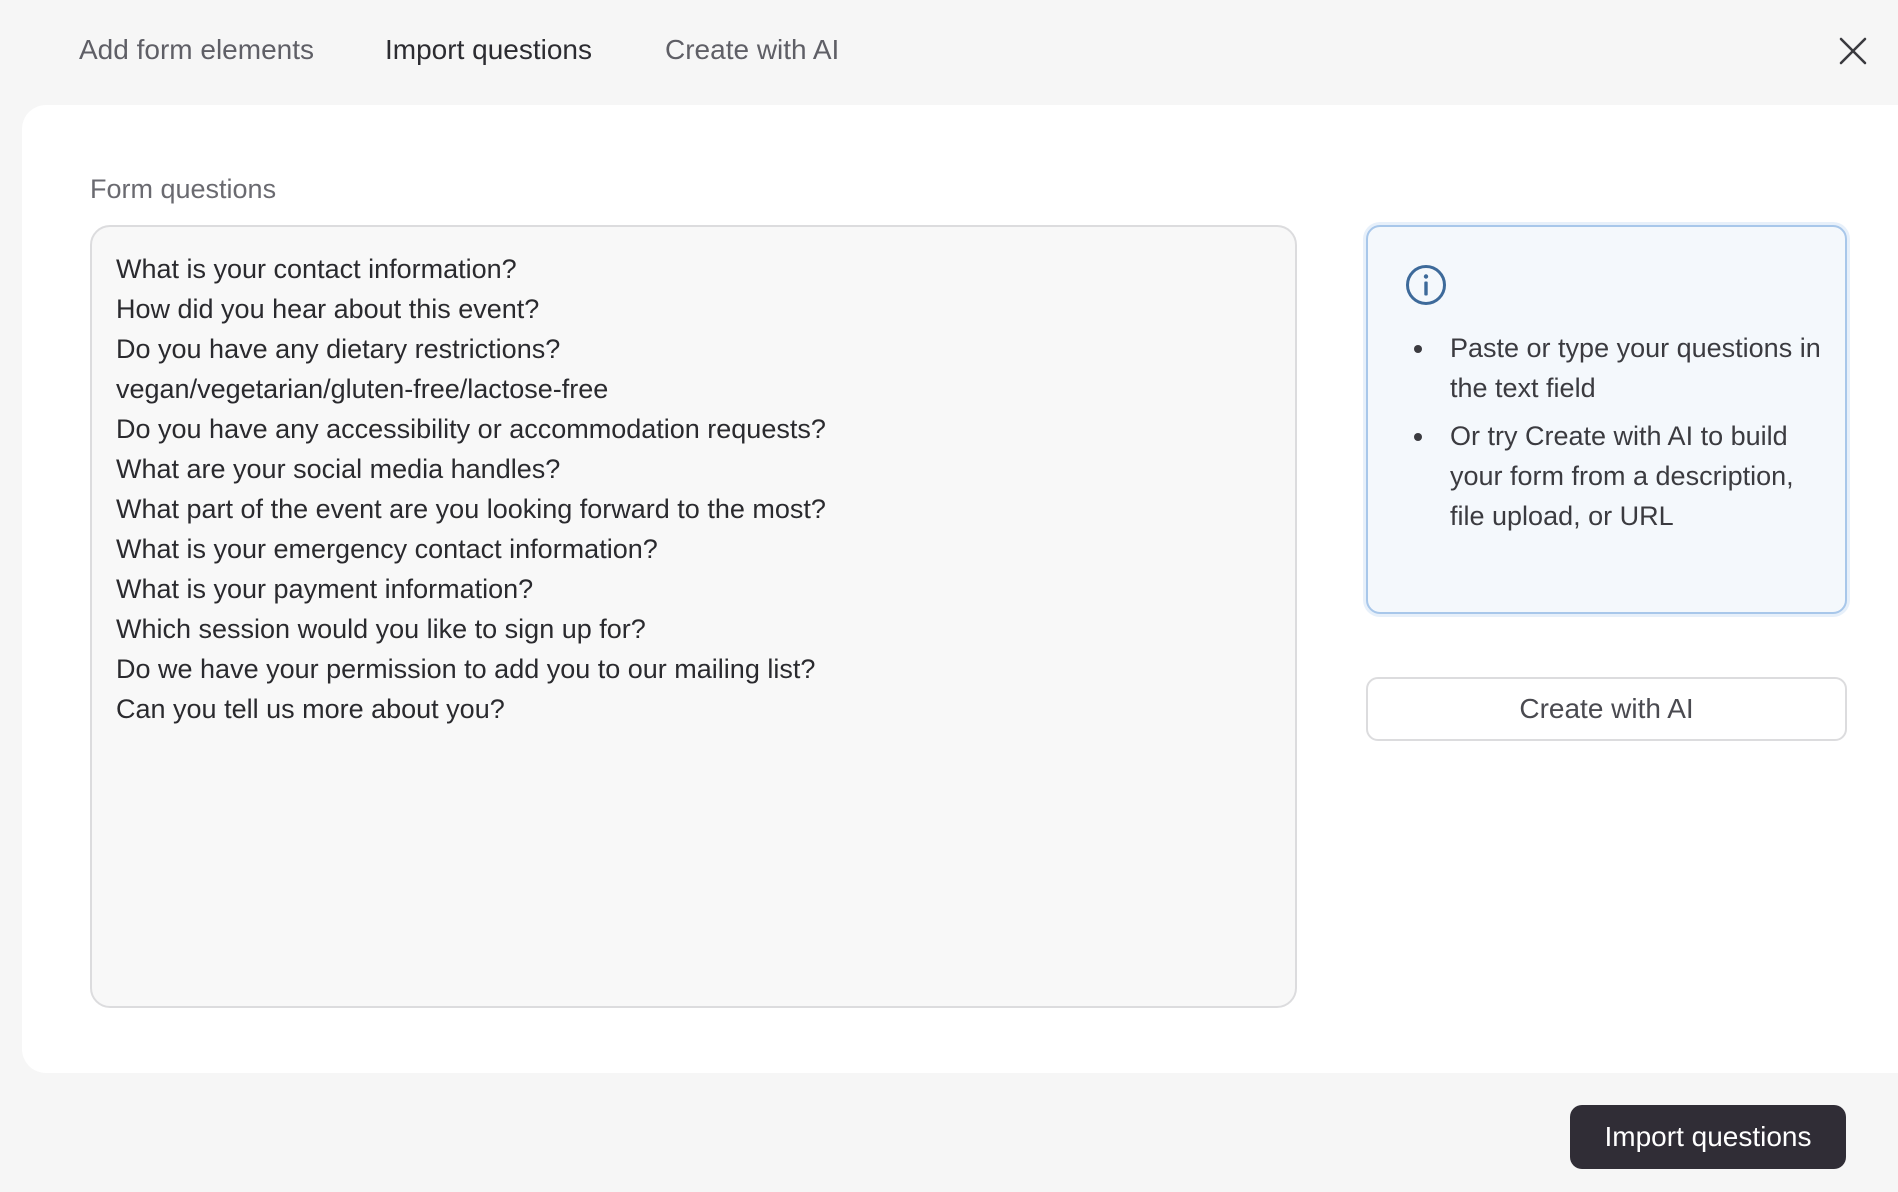 The height and width of the screenshot is (1192, 1898). I want to click on question-line: What is your contact information?, so click(316, 269).